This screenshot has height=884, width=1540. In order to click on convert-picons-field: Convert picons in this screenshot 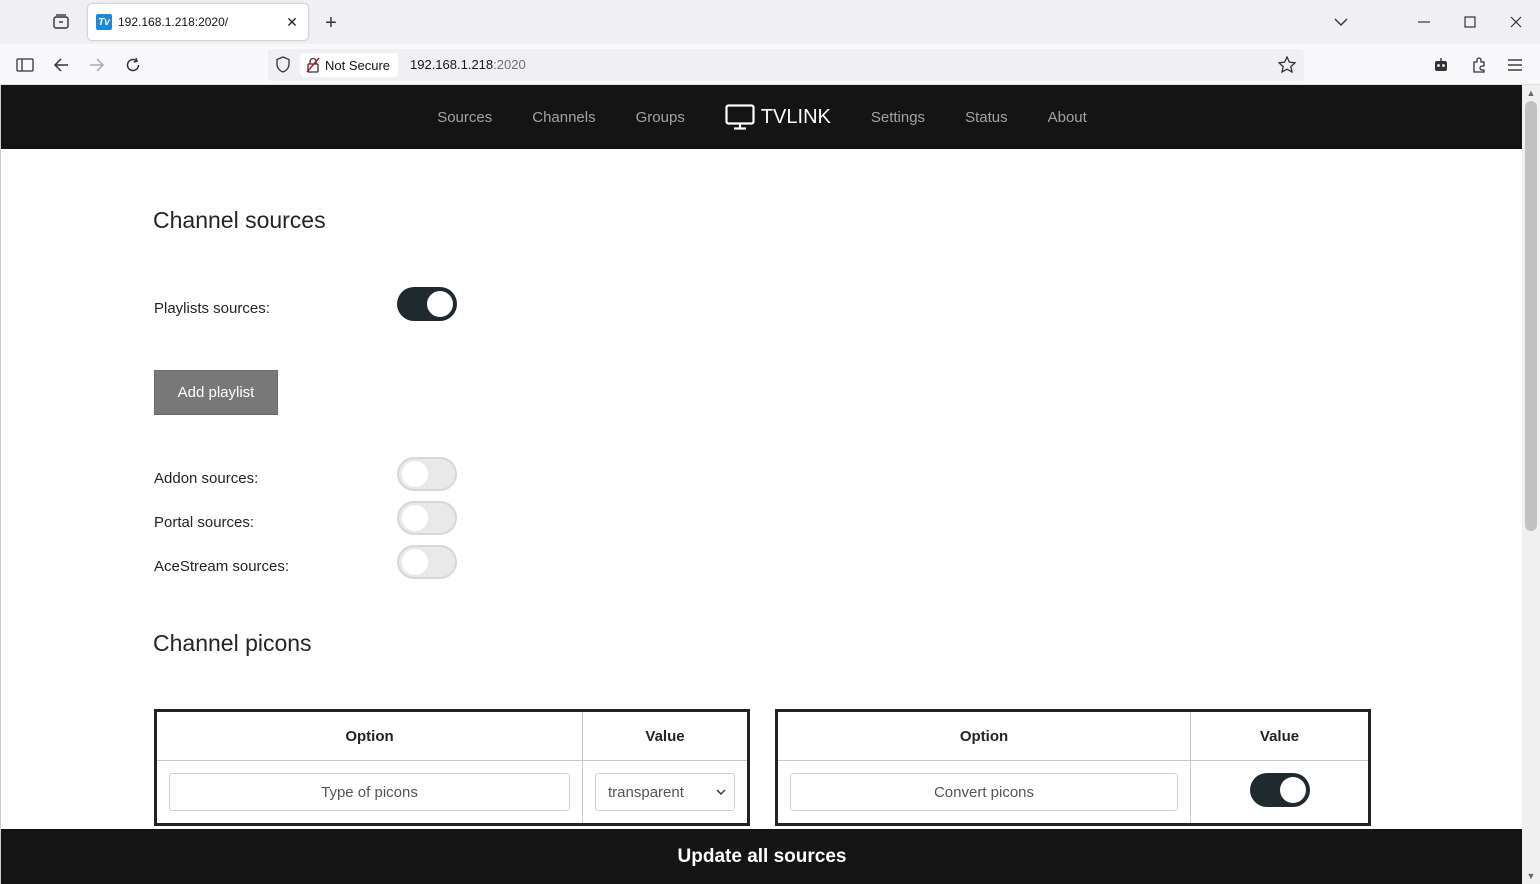, I will do `click(984, 792)`.